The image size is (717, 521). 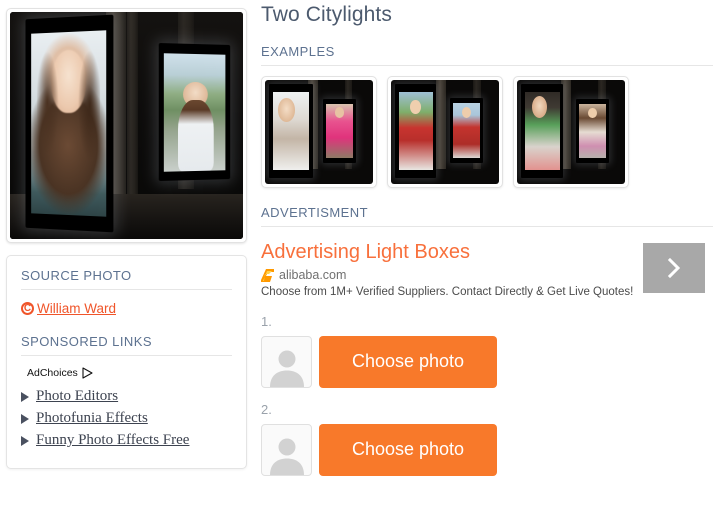 What do you see at coordinates (113, 440) in the screenshot?
I see `sponsored-link-label: Funny Photo Effects Free` at bounding box center [113, 440].